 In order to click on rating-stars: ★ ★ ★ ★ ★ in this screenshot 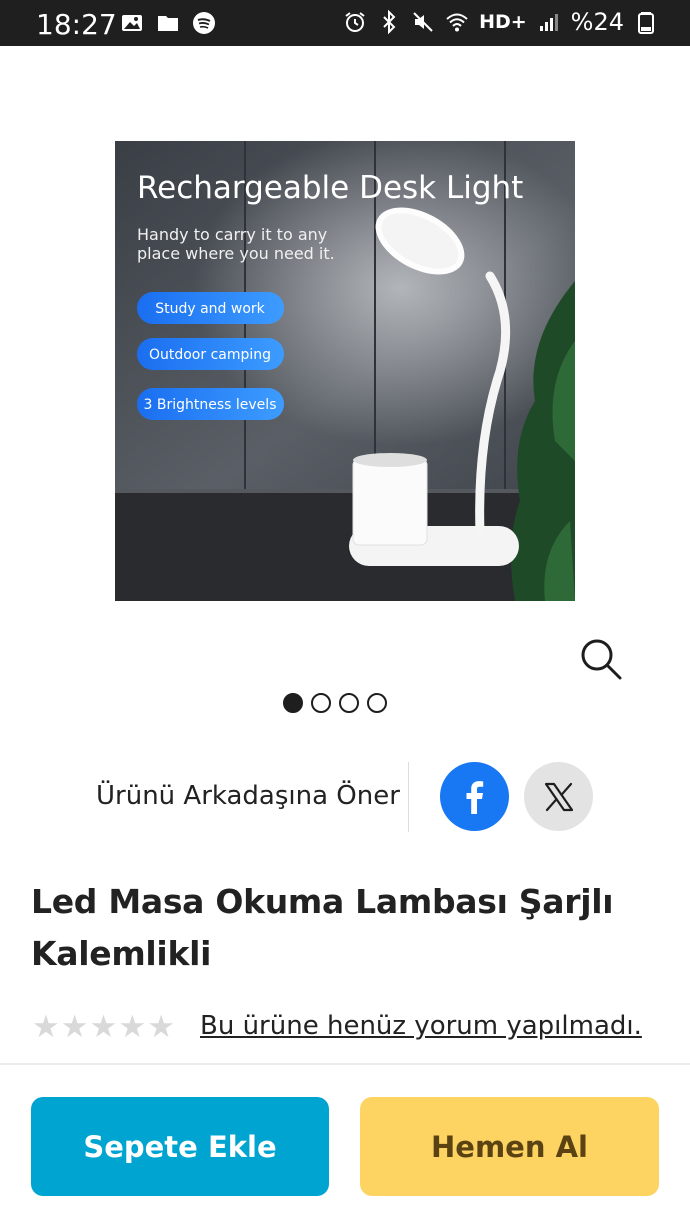, I will do `click(103, 1027)`.